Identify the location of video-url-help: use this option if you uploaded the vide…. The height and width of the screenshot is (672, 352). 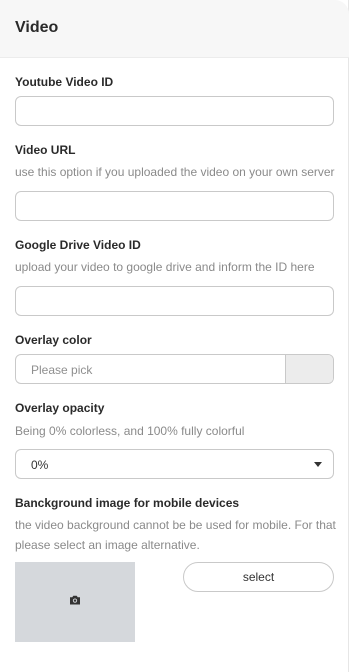
(175, 172).